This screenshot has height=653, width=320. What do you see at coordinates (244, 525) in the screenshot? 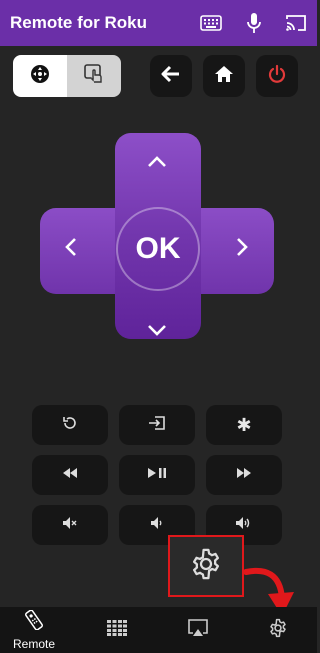
I see `volume-up-icon` at bounding box center [244, 525].